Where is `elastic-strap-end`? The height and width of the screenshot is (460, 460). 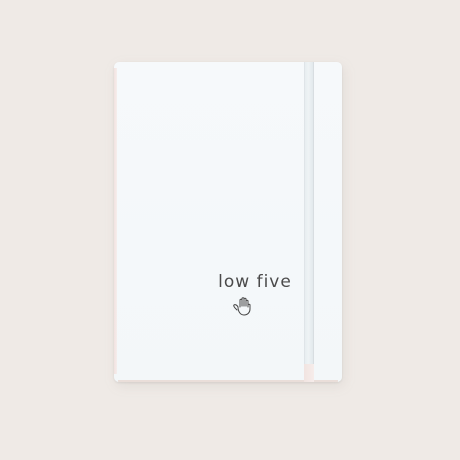 elastic-strap-end is located at coordinates (309, 373).